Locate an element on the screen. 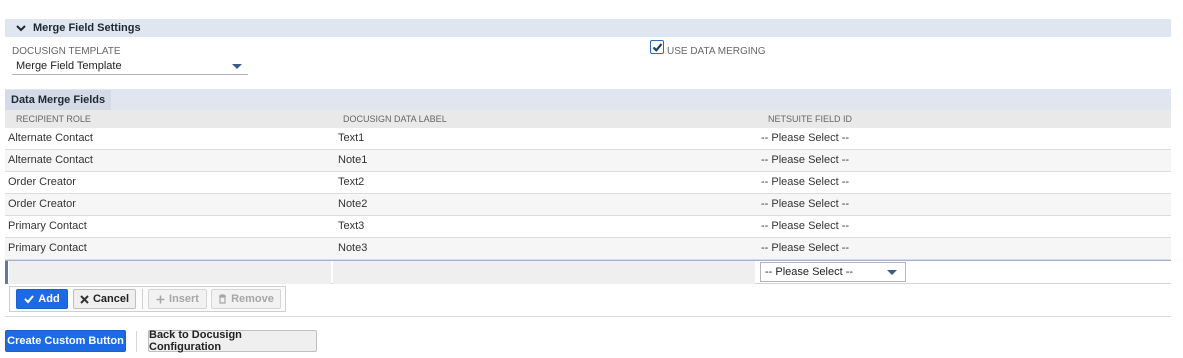 The height and width of the screenshot is (358, 1183). cell-data-label: Text3 is located at coordinates (351, 226).